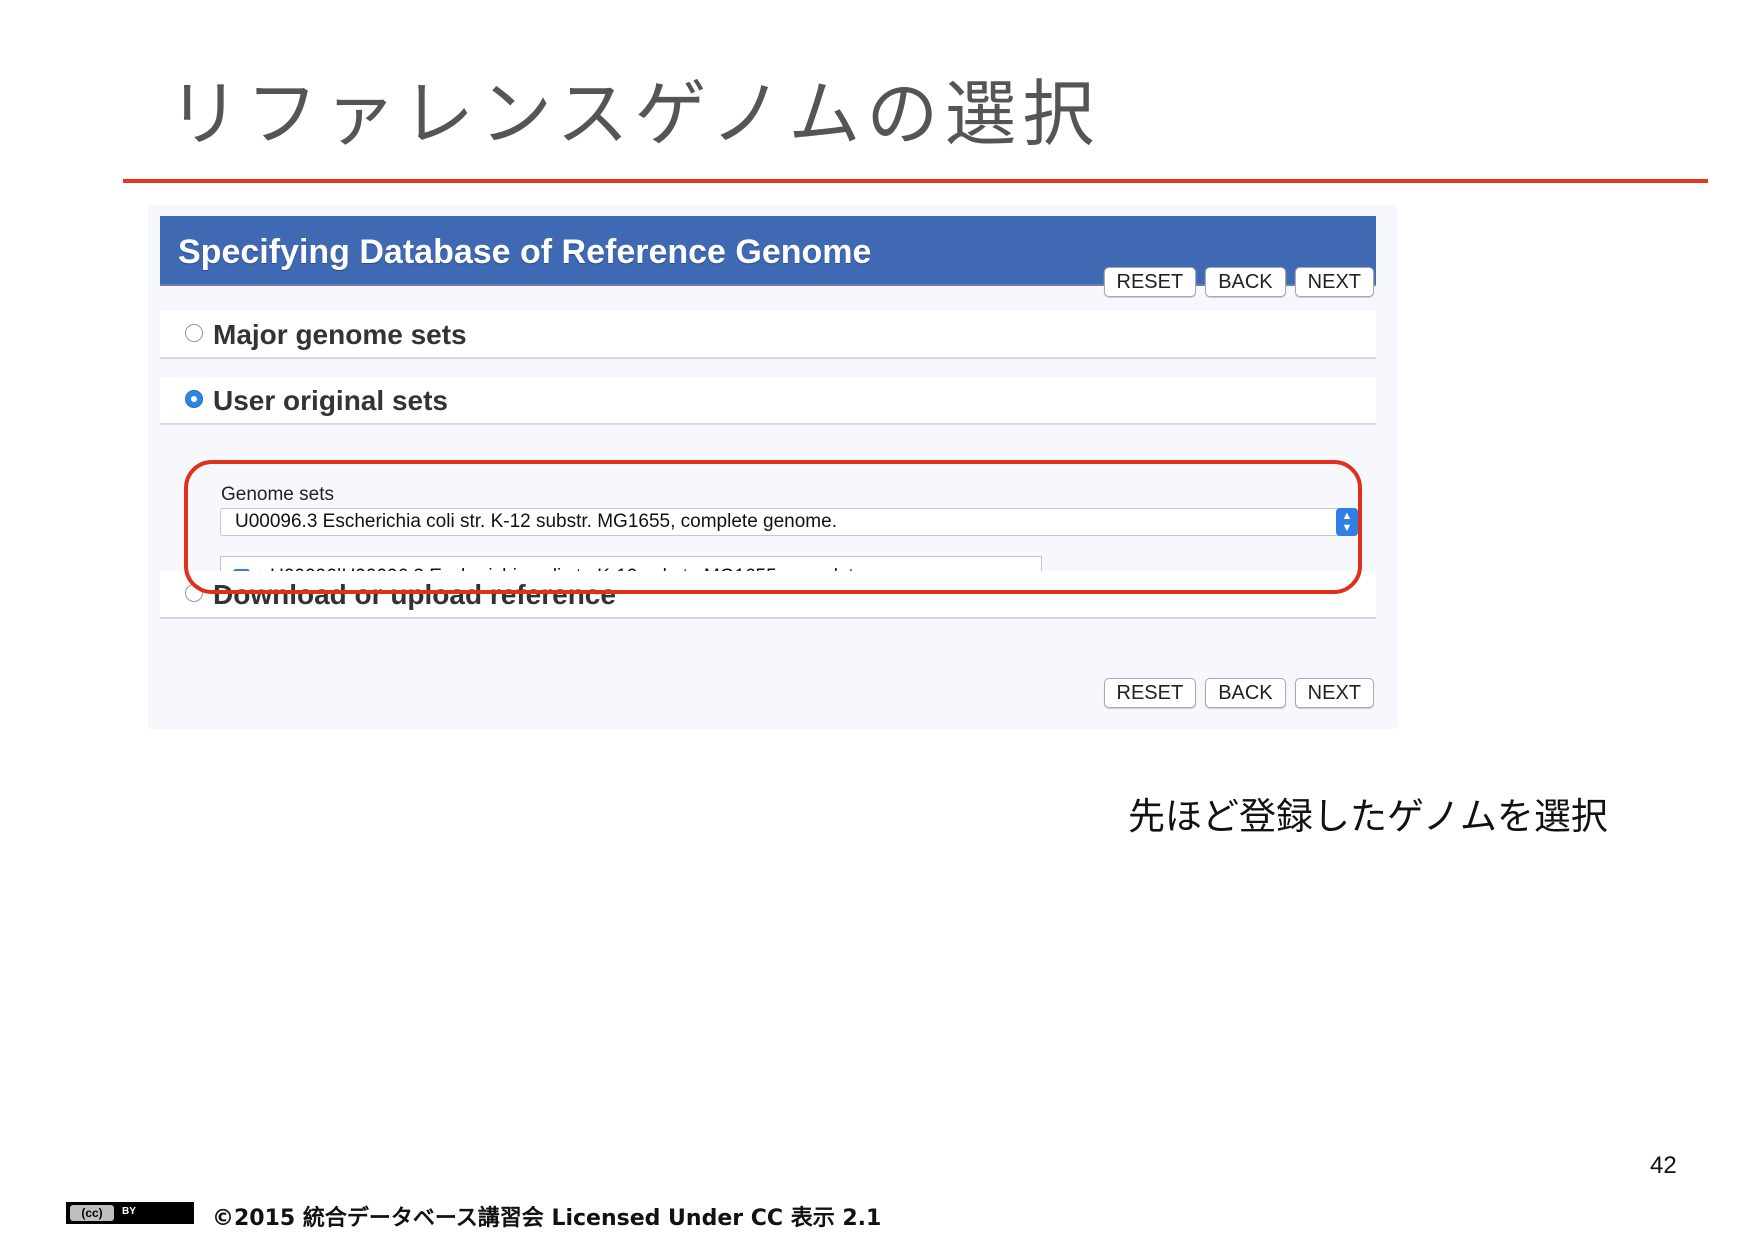  What do you see at coordinates (194, 333) in the screenshot?
I see `radio-major-genome-sets` at bounding box center [194, 333].